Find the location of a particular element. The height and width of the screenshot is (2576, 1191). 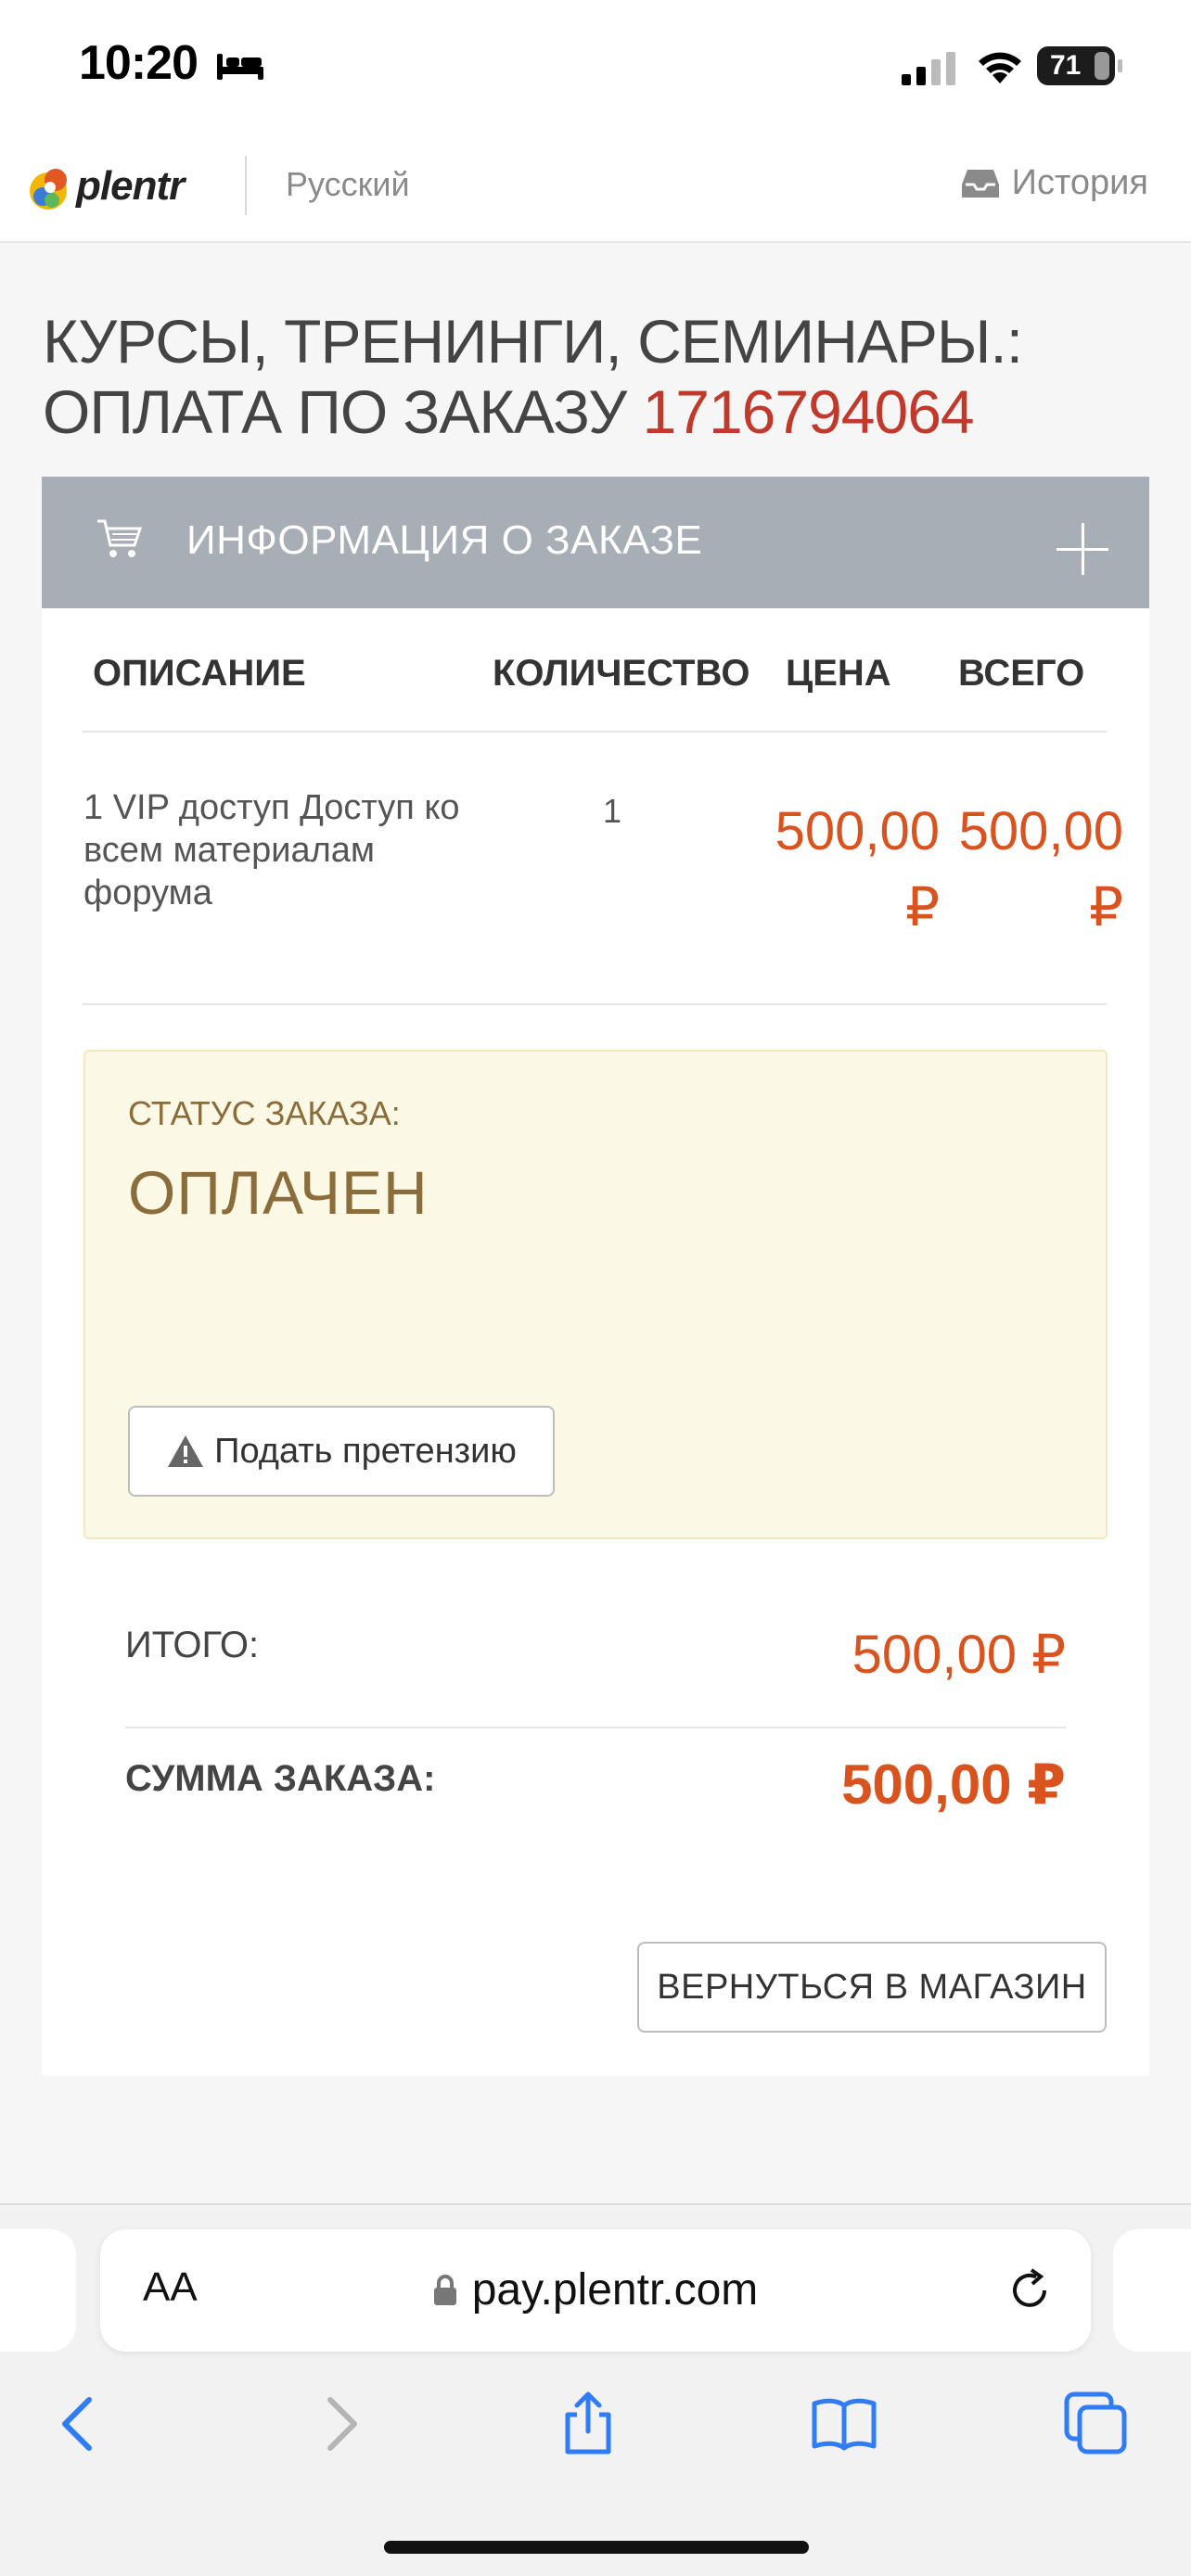

subtotal-value: 500,00 ₽ is located at coordinates (959, 1655).